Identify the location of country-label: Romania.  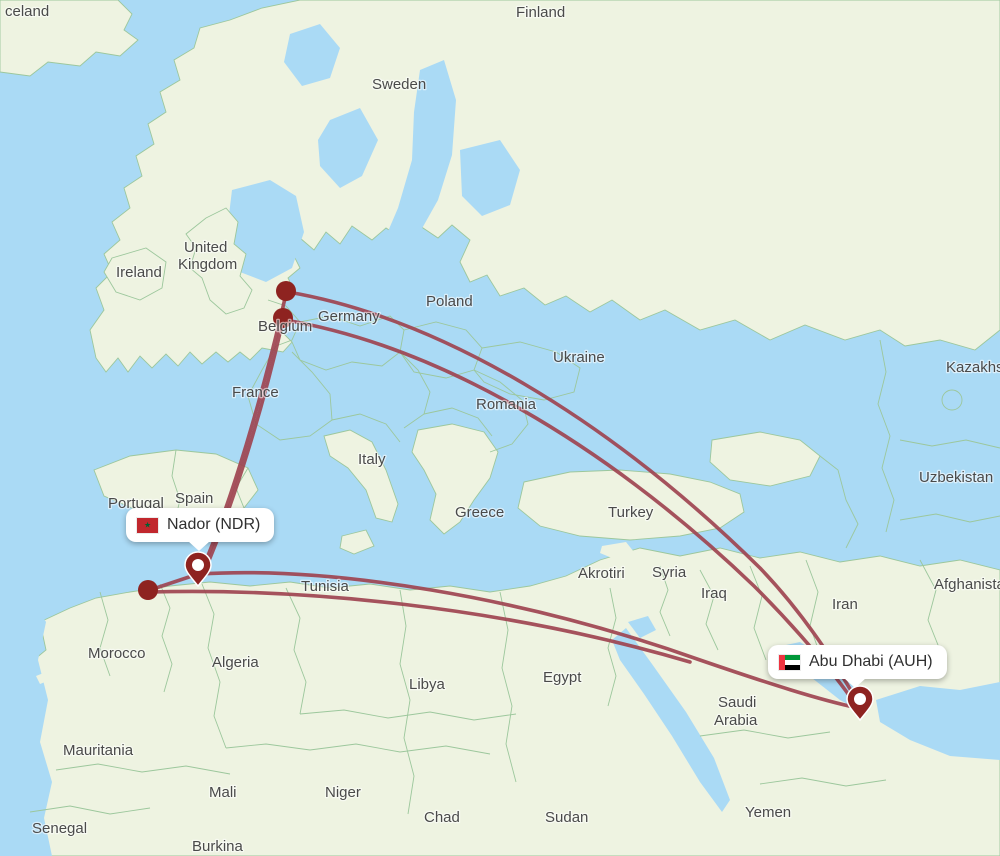
(506, 404).